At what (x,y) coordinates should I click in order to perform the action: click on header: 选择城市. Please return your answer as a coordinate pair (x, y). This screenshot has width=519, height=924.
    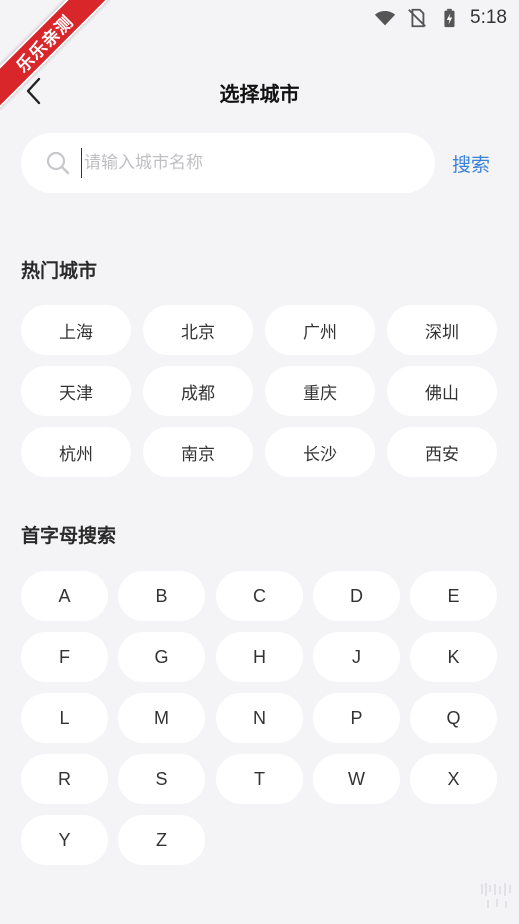
    Looking at the image, I should click on (259, 91).